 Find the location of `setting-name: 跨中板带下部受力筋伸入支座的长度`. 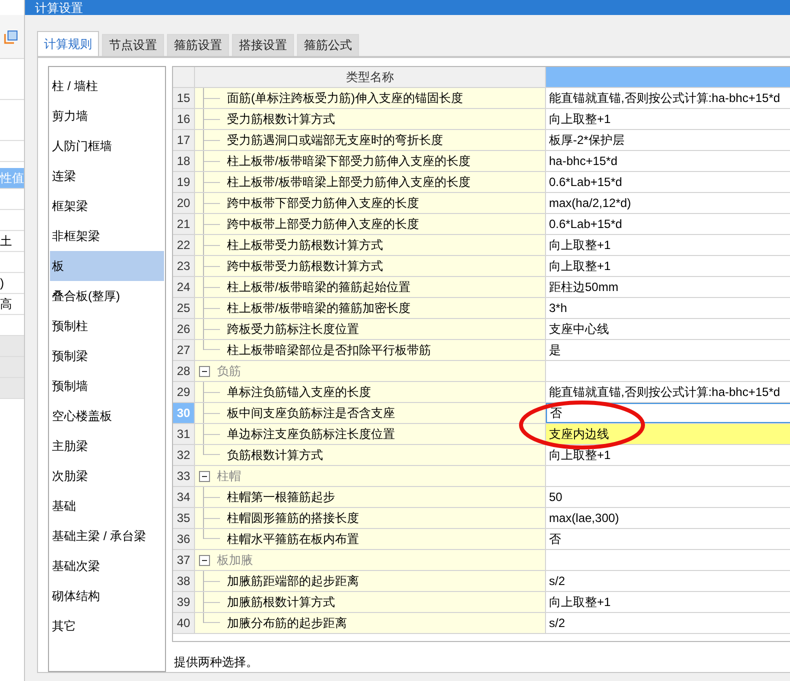

setting-name: 跨中板带下部受力筋伸入支座的长度 is located at coordinates (323, 203).